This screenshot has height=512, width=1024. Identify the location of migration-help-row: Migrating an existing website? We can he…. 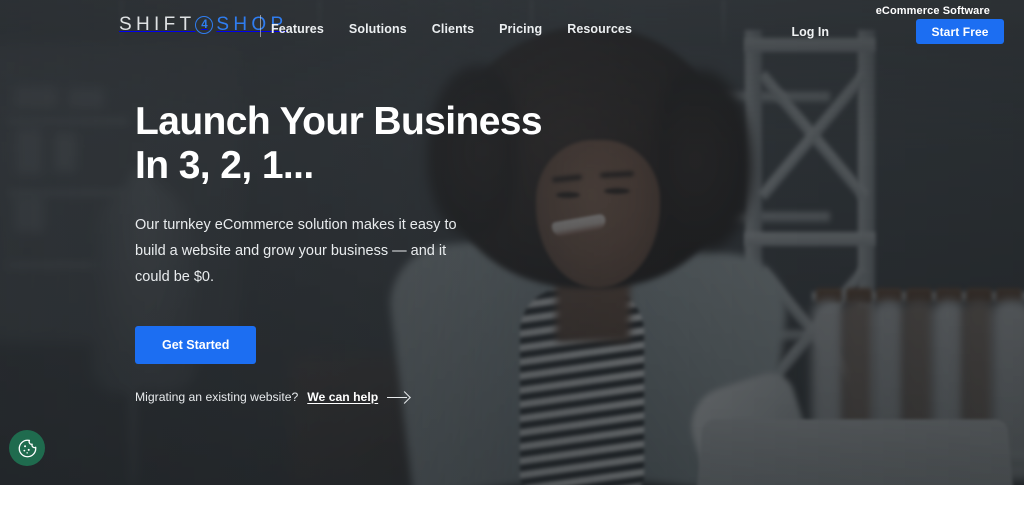
(345, 397).